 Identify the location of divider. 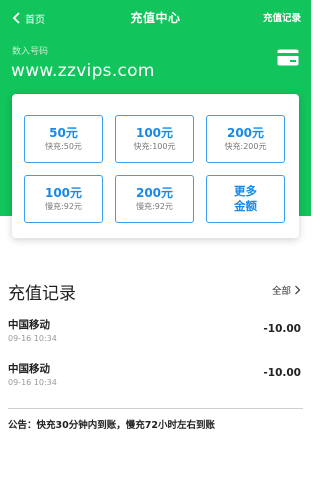
(155, 408).